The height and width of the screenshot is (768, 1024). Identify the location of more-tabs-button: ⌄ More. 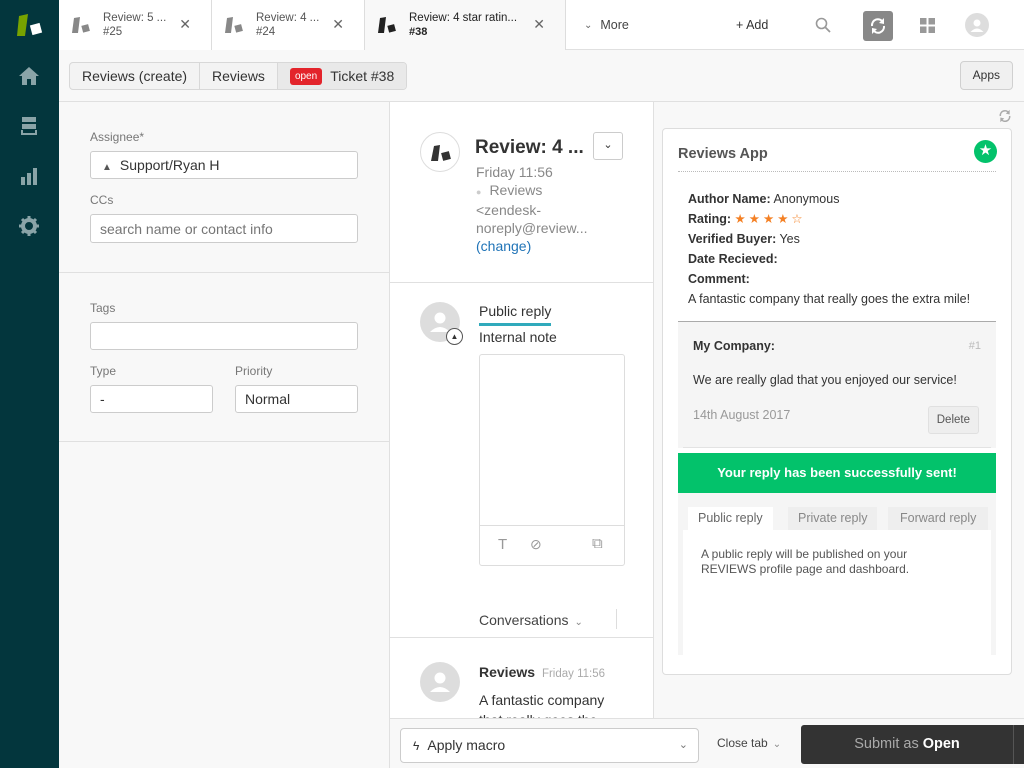
(606, 25).